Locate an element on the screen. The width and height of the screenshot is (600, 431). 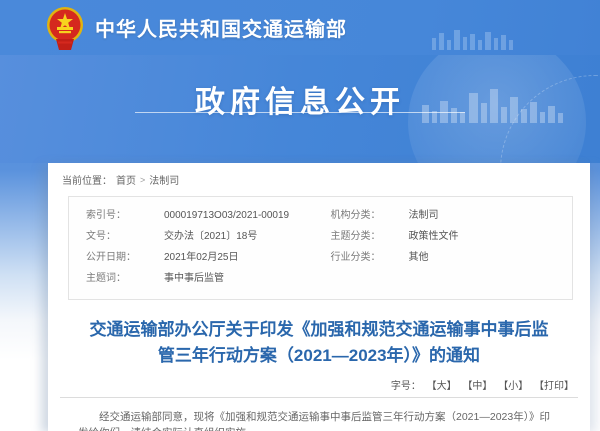
font-size-toolbar: 字号： 【大】 【中】 【小】 【打印】 is located at coordinates (311, 384).